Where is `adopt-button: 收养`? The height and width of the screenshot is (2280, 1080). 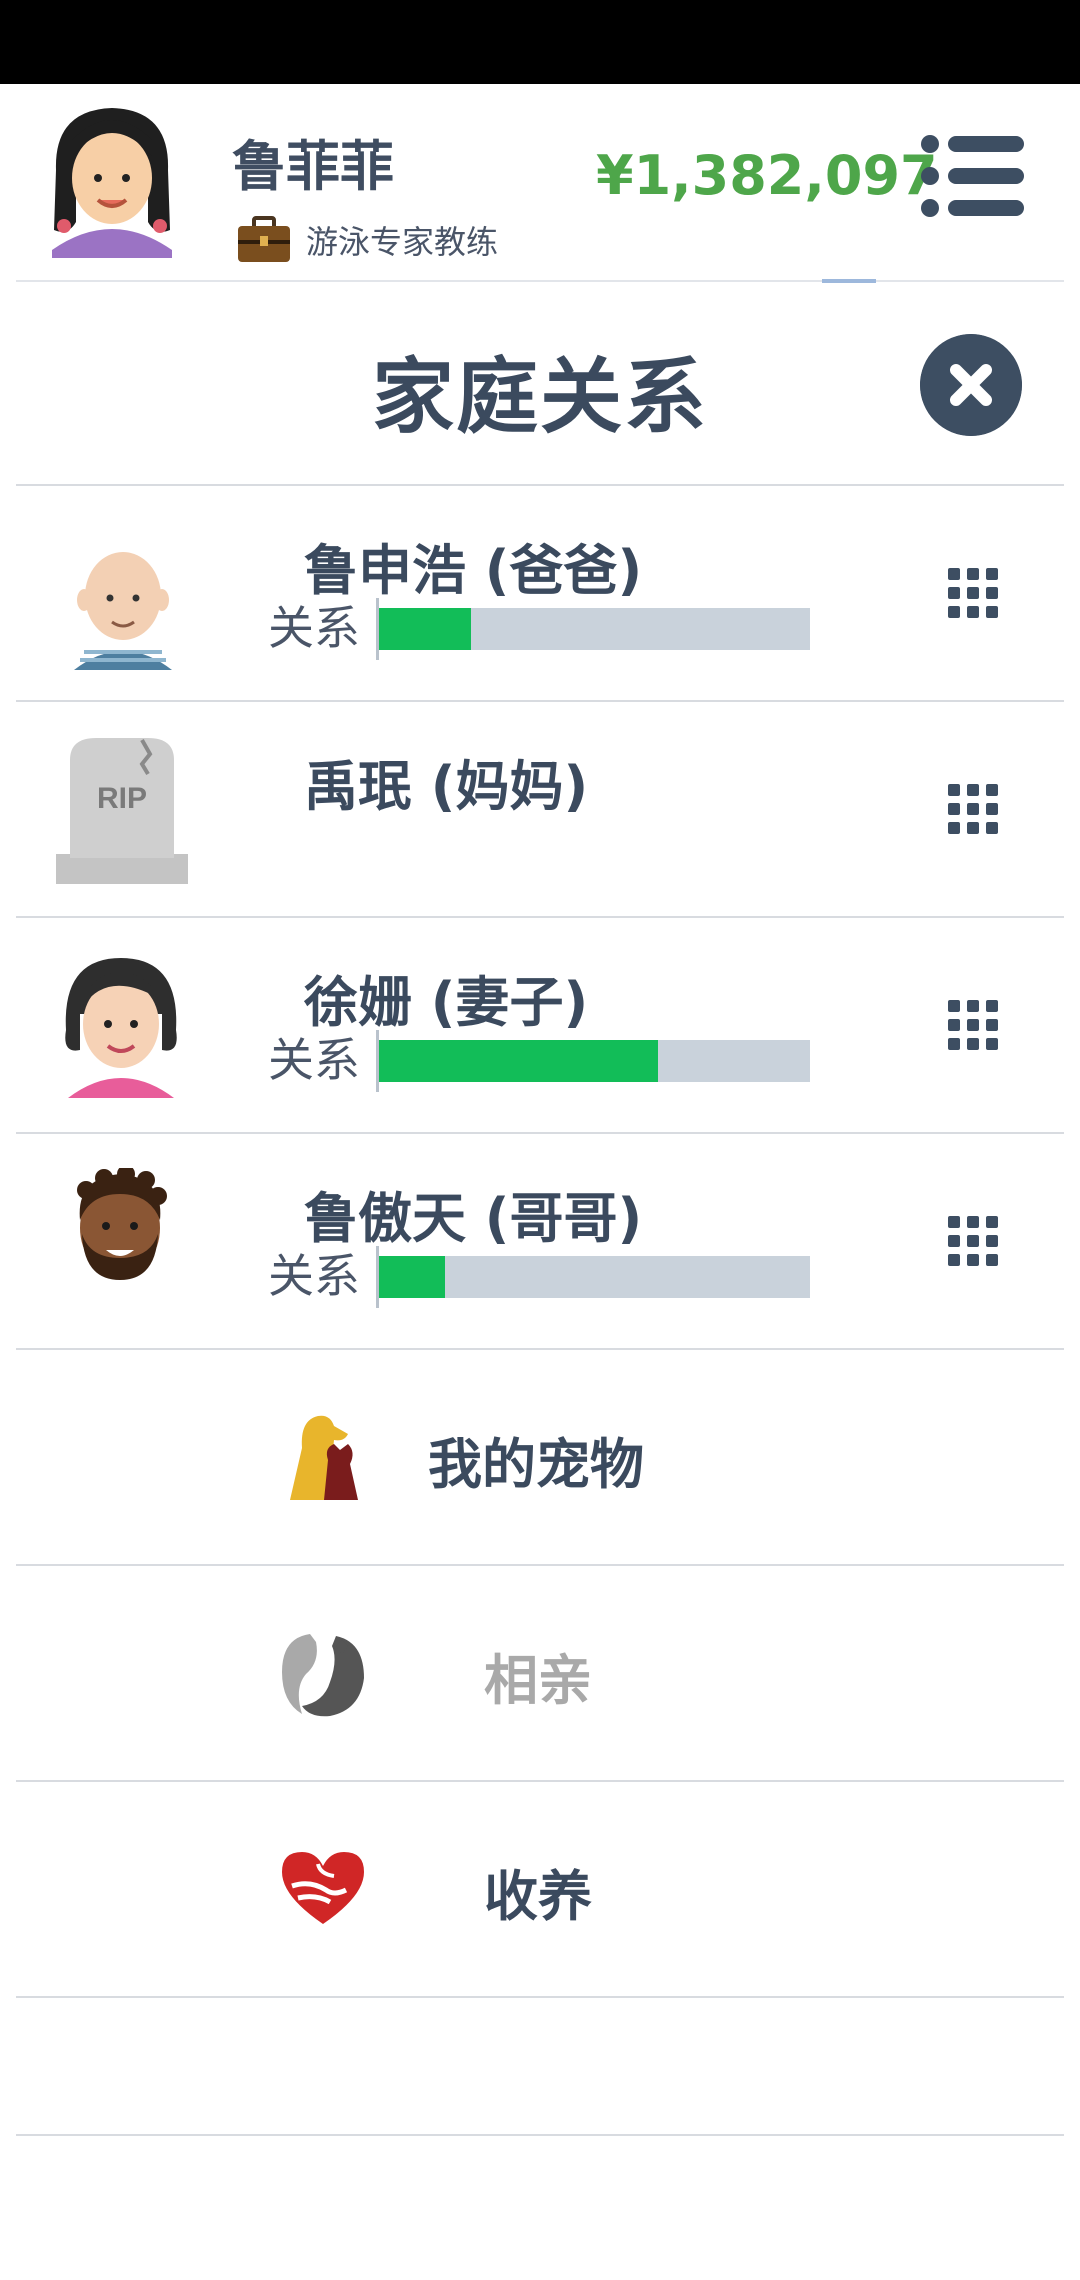 adopt-button: 收养 is located at coordinates (540, 1890).